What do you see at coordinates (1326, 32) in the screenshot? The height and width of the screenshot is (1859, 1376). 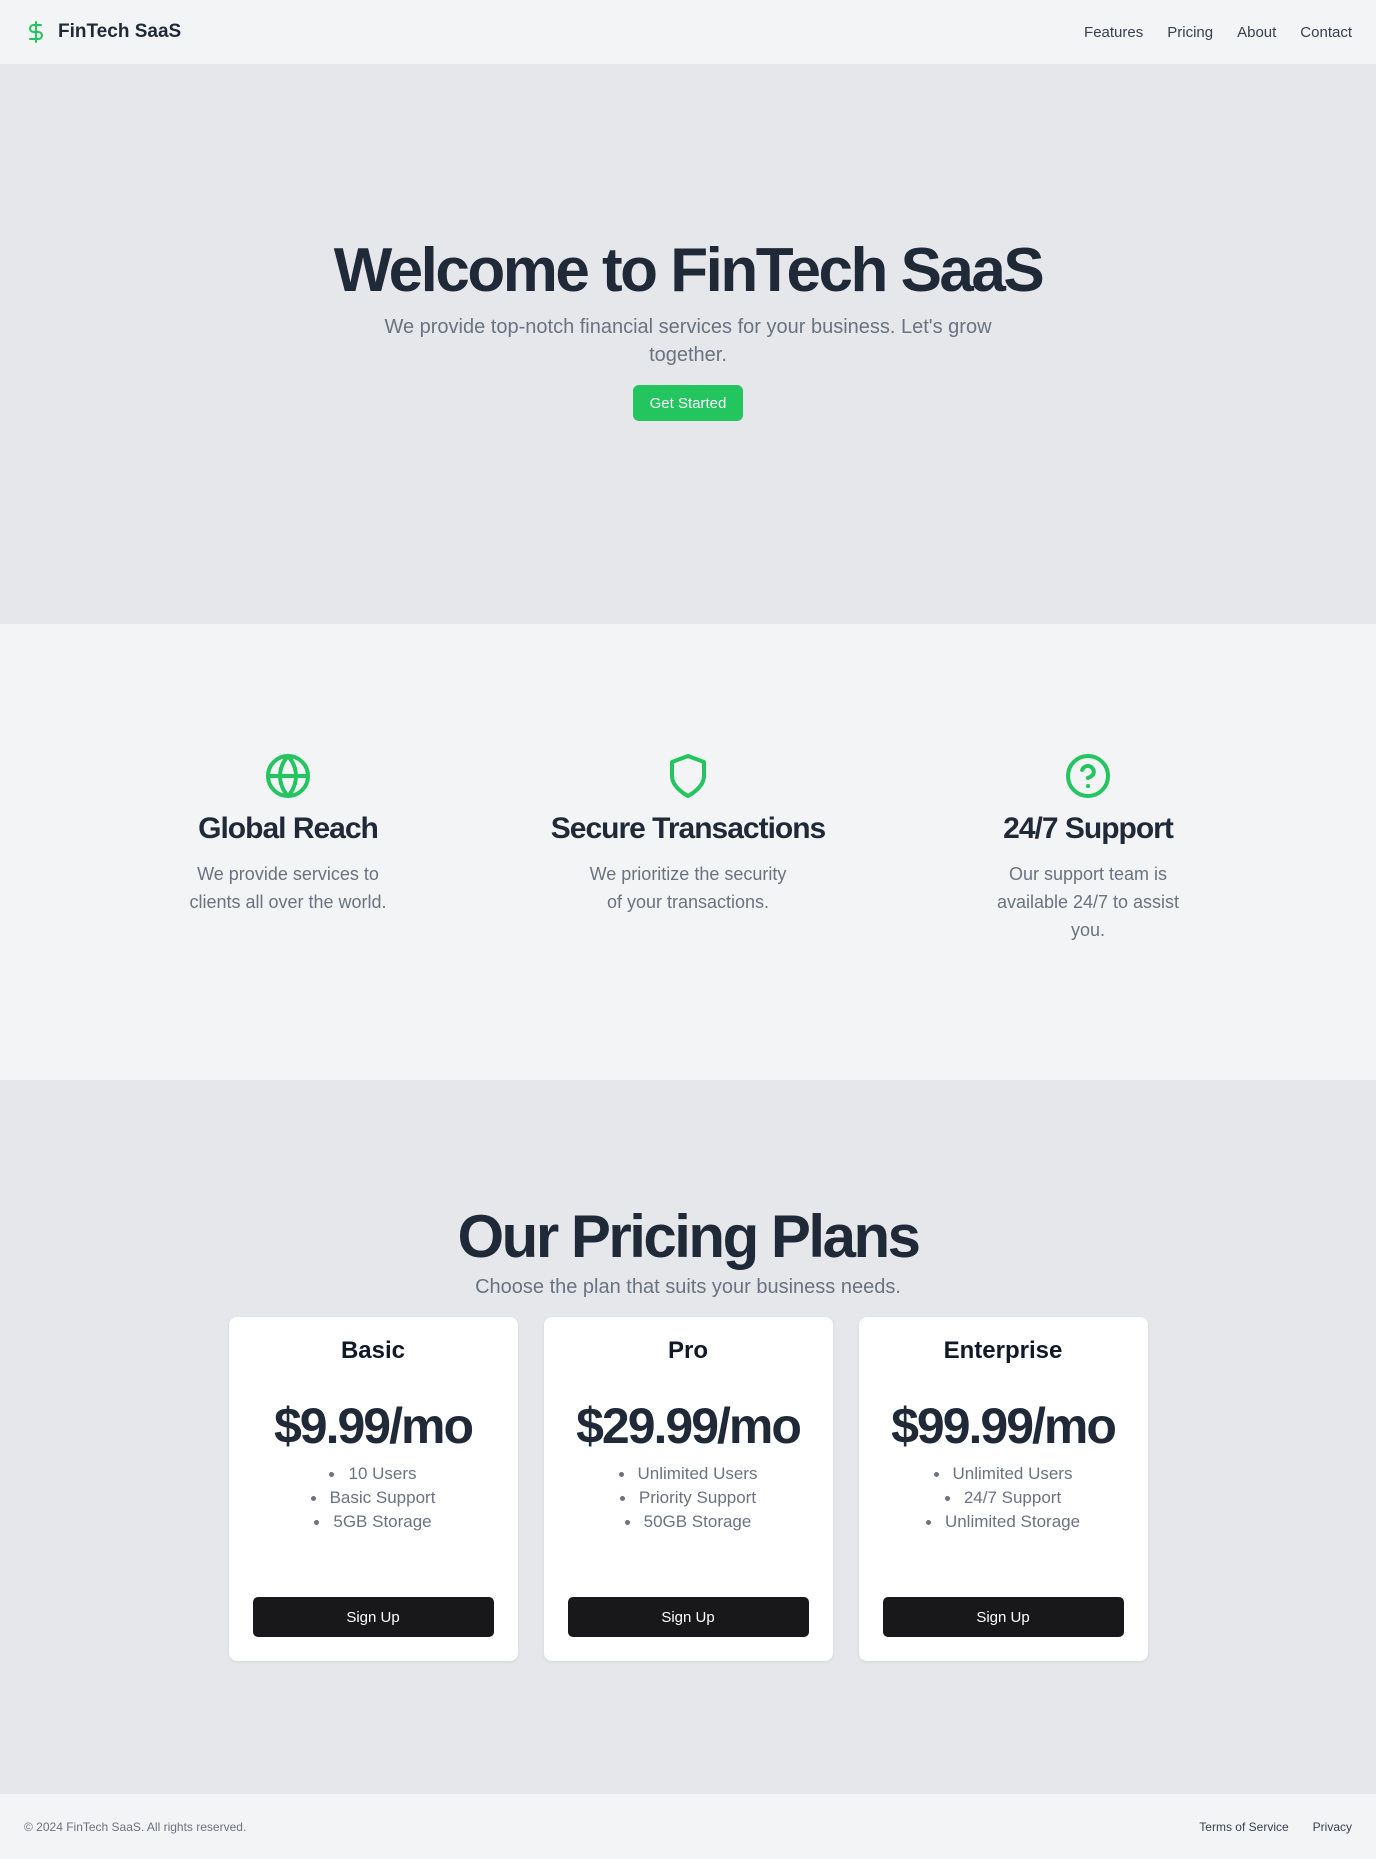 I see `nav-link-contact: Contact` at bounding box center [1326, 32].